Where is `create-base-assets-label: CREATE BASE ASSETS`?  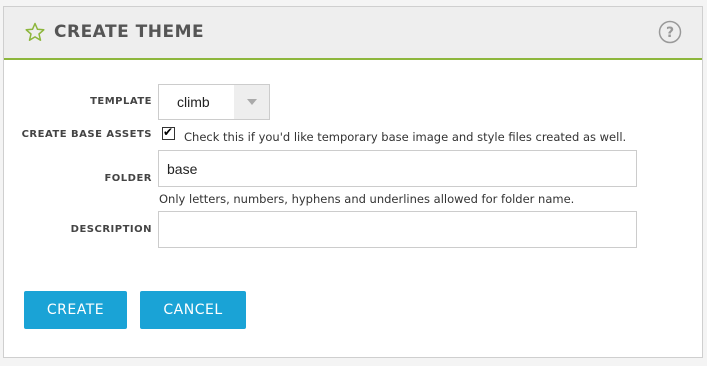 create-base-assets-label: CREATE BASE ASSETS is located at coordinates (86, 134).